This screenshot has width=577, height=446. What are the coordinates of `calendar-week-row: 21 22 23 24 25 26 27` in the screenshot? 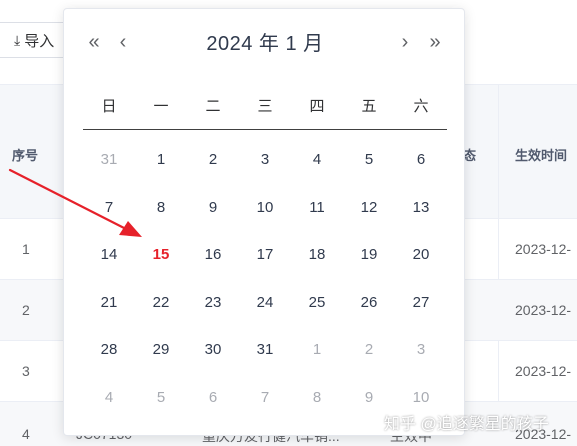 It's located at (265, 303).